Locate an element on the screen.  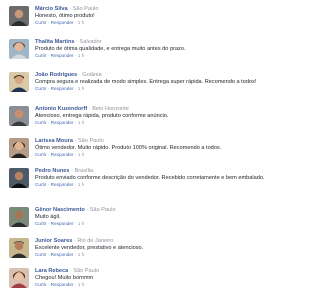
author-location: Brasília is located at coordinates (84, 171).